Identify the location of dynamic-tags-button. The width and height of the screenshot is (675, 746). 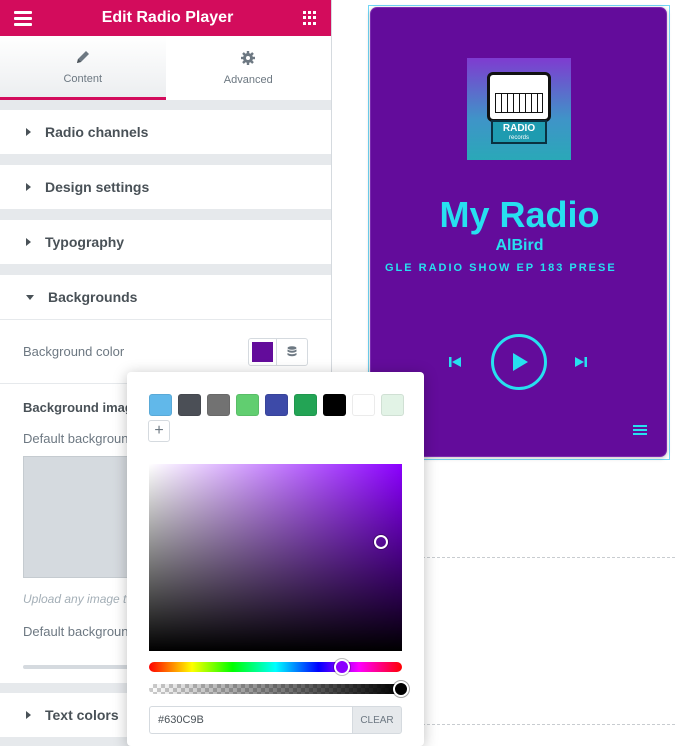
(292, 352).